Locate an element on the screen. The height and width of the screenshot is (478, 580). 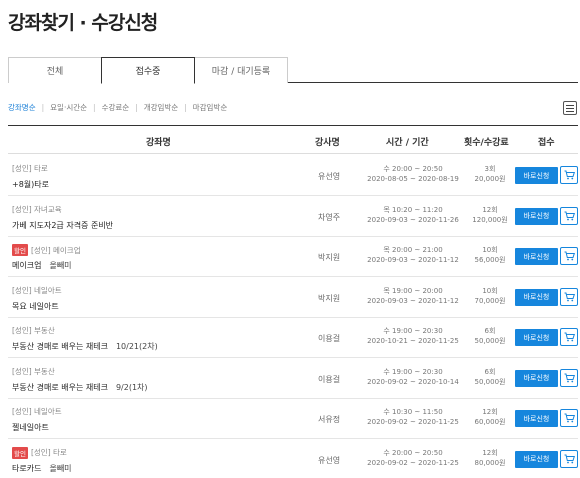
course-fee: 80,000원 is located at coordinates (490, 462).